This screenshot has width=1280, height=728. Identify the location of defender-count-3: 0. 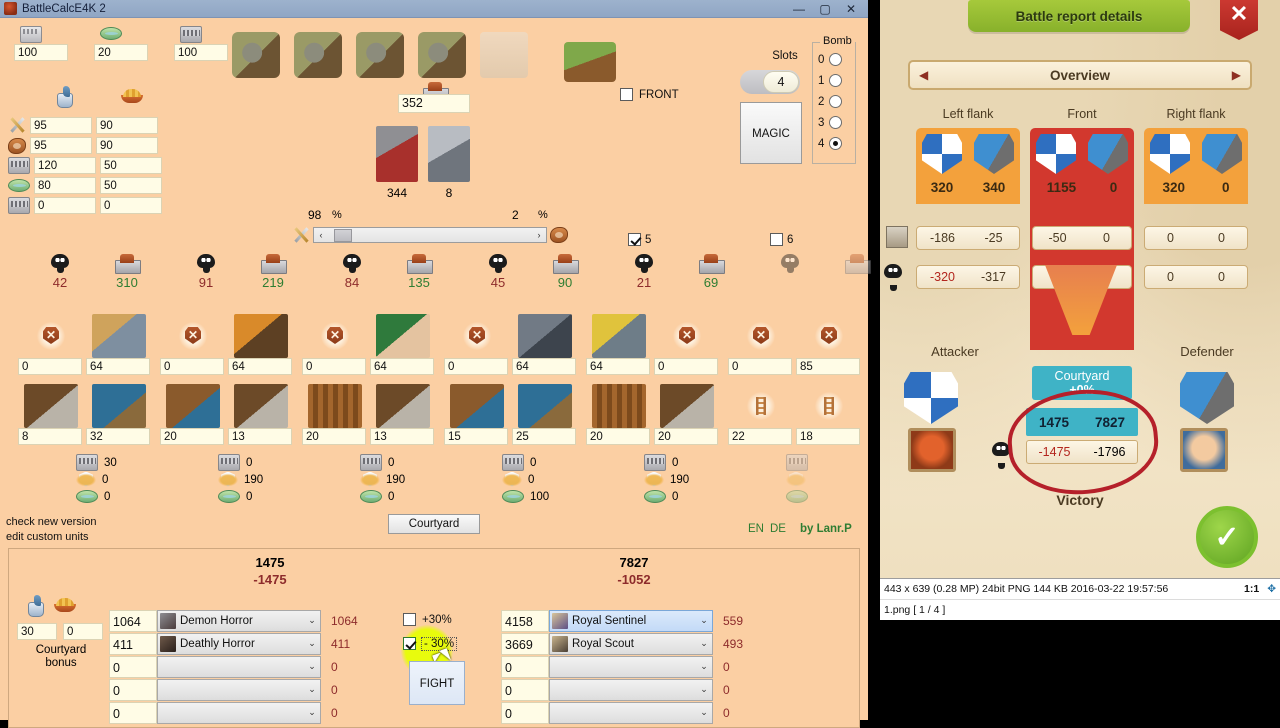
(525, 666).